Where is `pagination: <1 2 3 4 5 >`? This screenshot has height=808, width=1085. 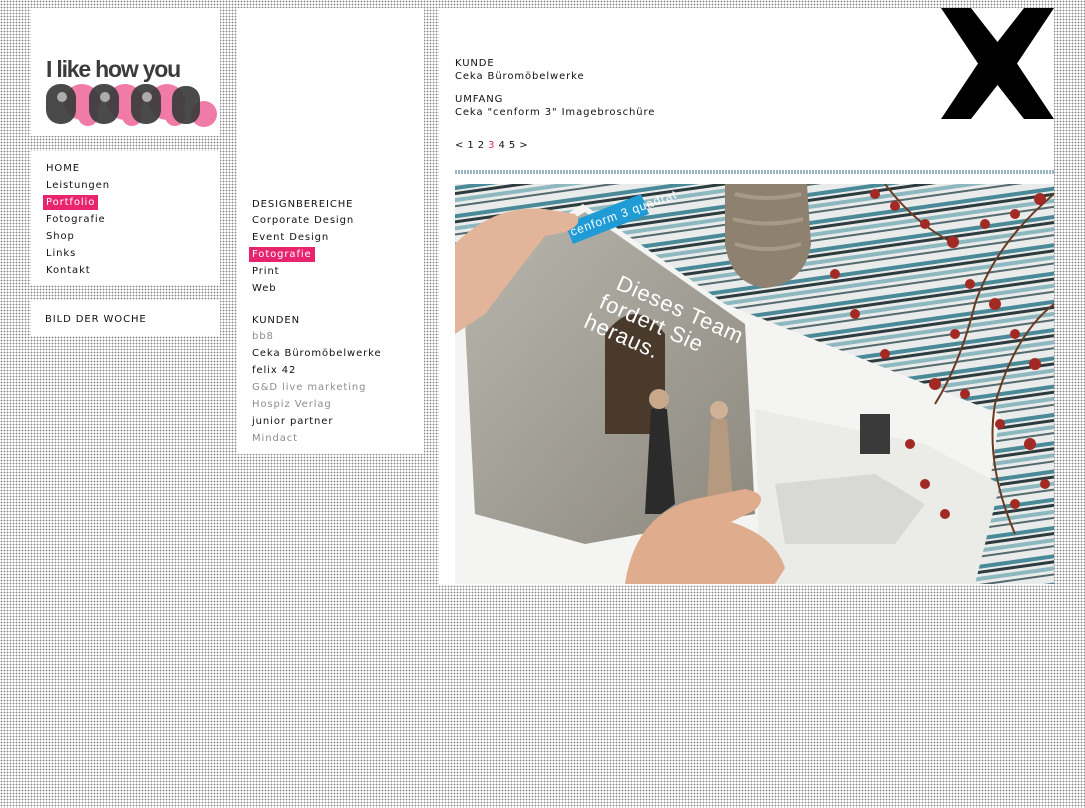
pagination: <1 2 3 4 5 > is located at coordinates (493, 145).